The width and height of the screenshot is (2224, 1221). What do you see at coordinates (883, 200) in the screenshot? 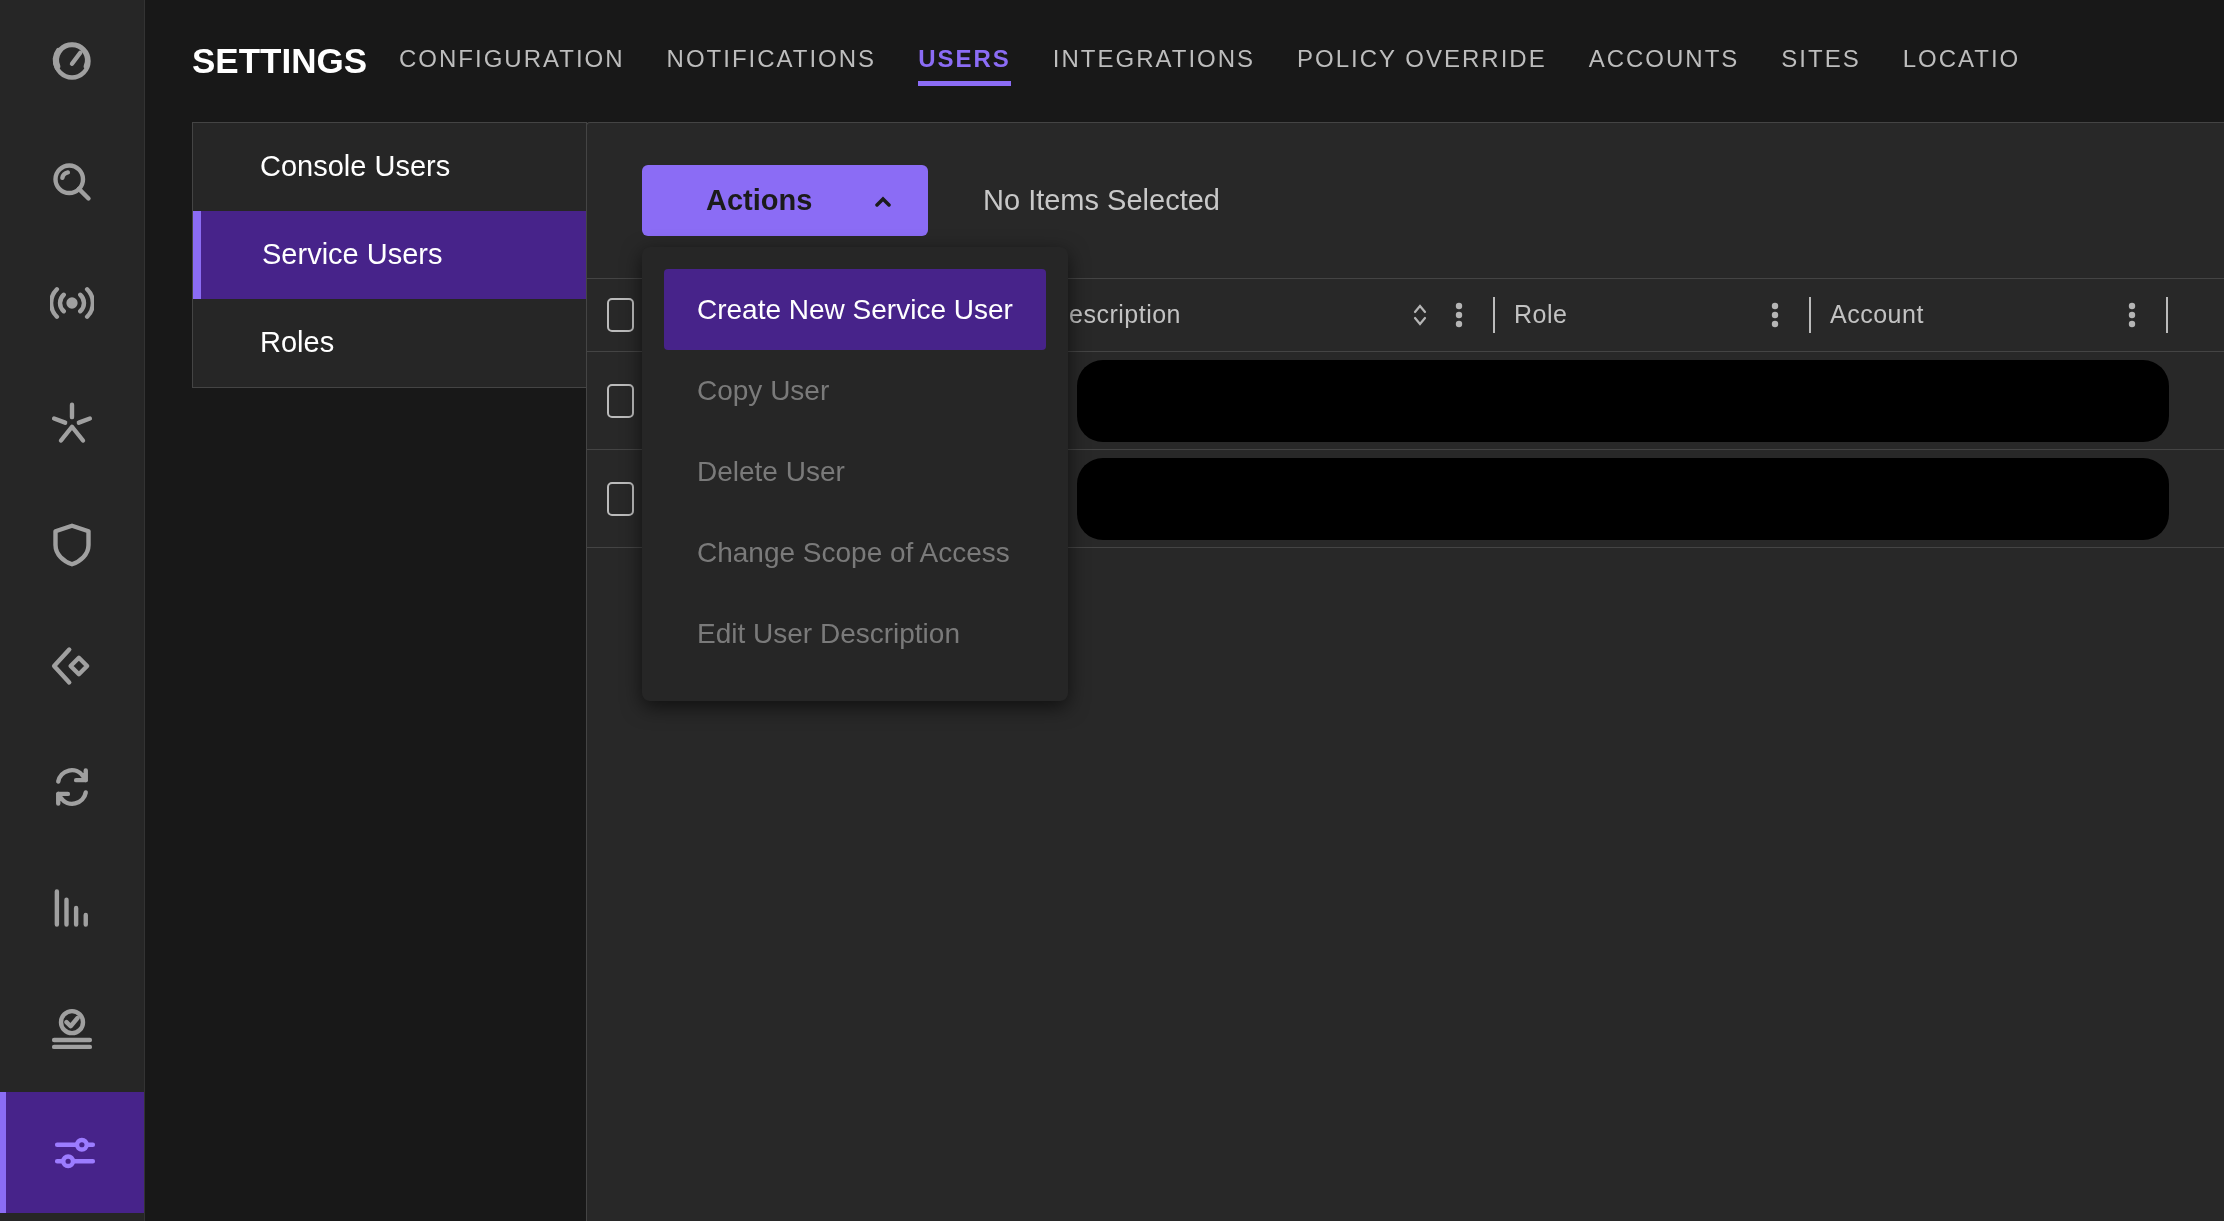
I see `caret-up-icon` at bounding box center [883, 200].